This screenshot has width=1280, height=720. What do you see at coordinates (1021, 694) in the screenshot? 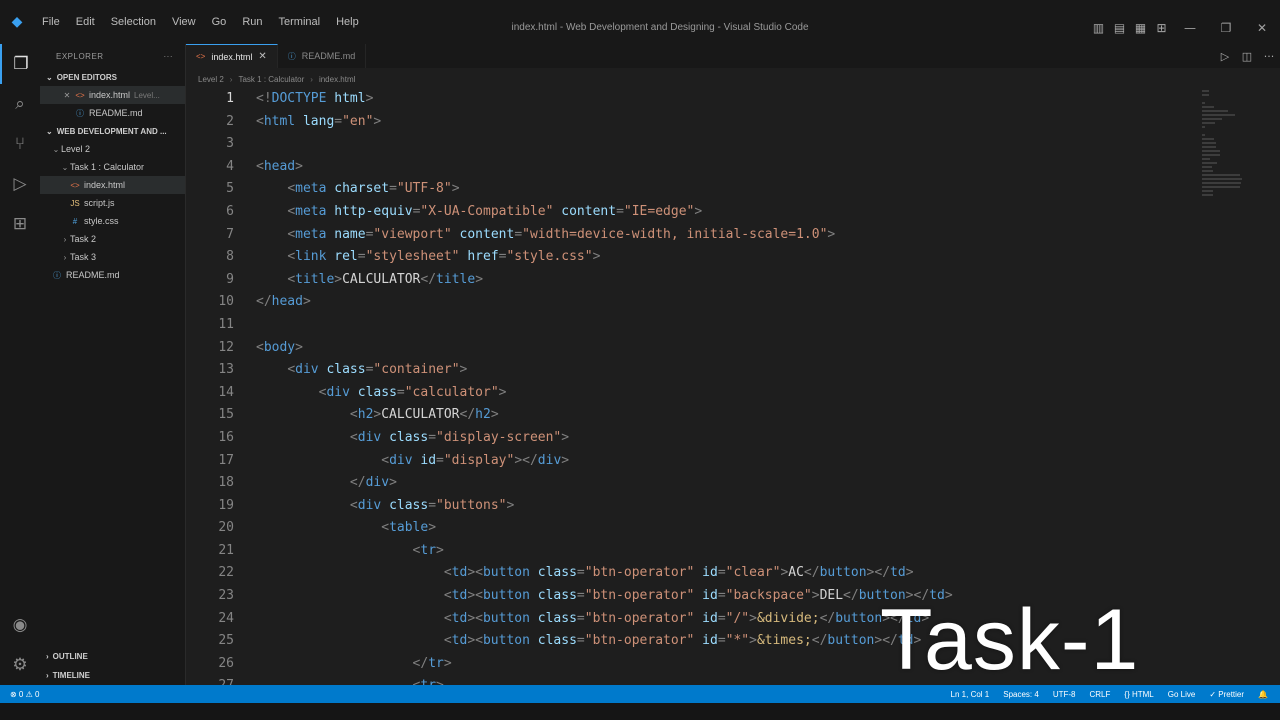
I see `status-item: Spaces: 4` at bounding box center [1021, 694].